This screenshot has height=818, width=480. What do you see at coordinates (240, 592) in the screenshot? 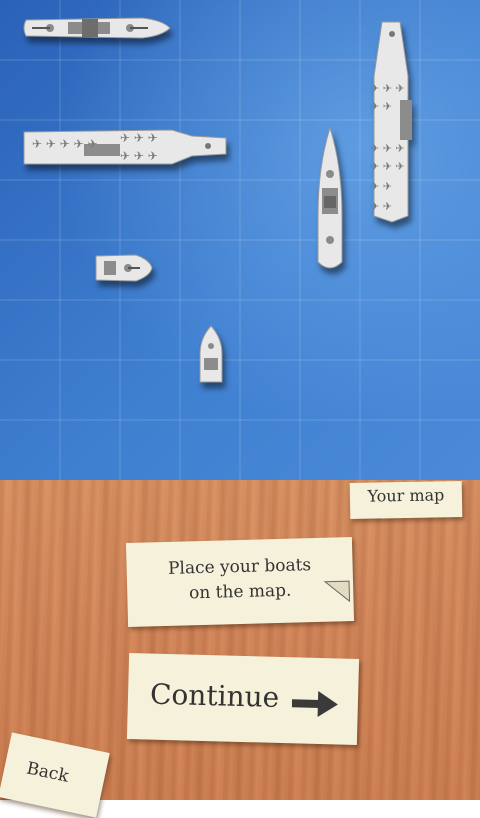
I see `instruction-line-2: on the map.` at bounding box center [240, 592].